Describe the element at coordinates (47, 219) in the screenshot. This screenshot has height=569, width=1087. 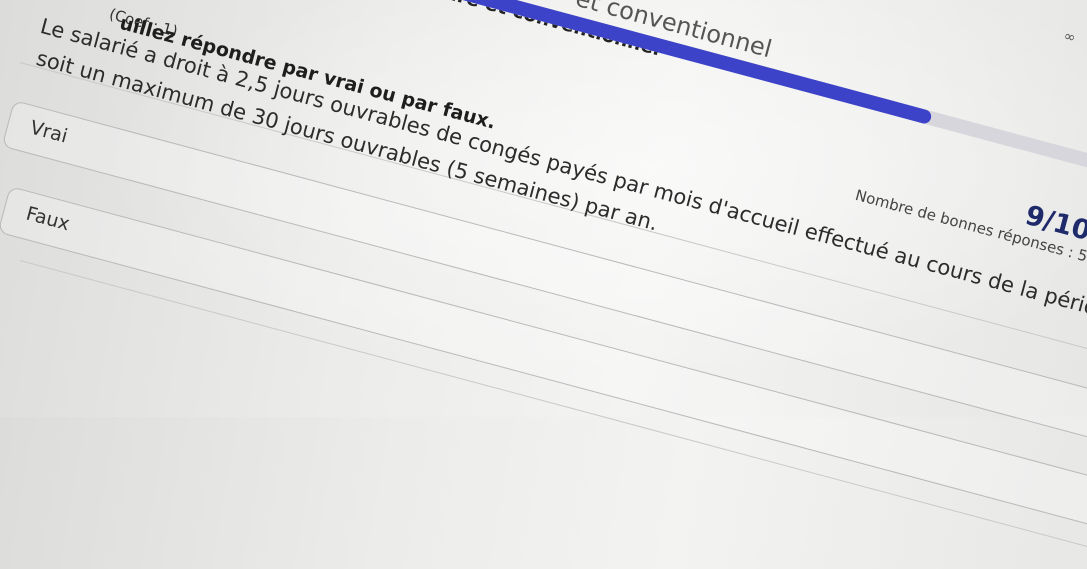
I see `option-faux-label: Faux` at that location.